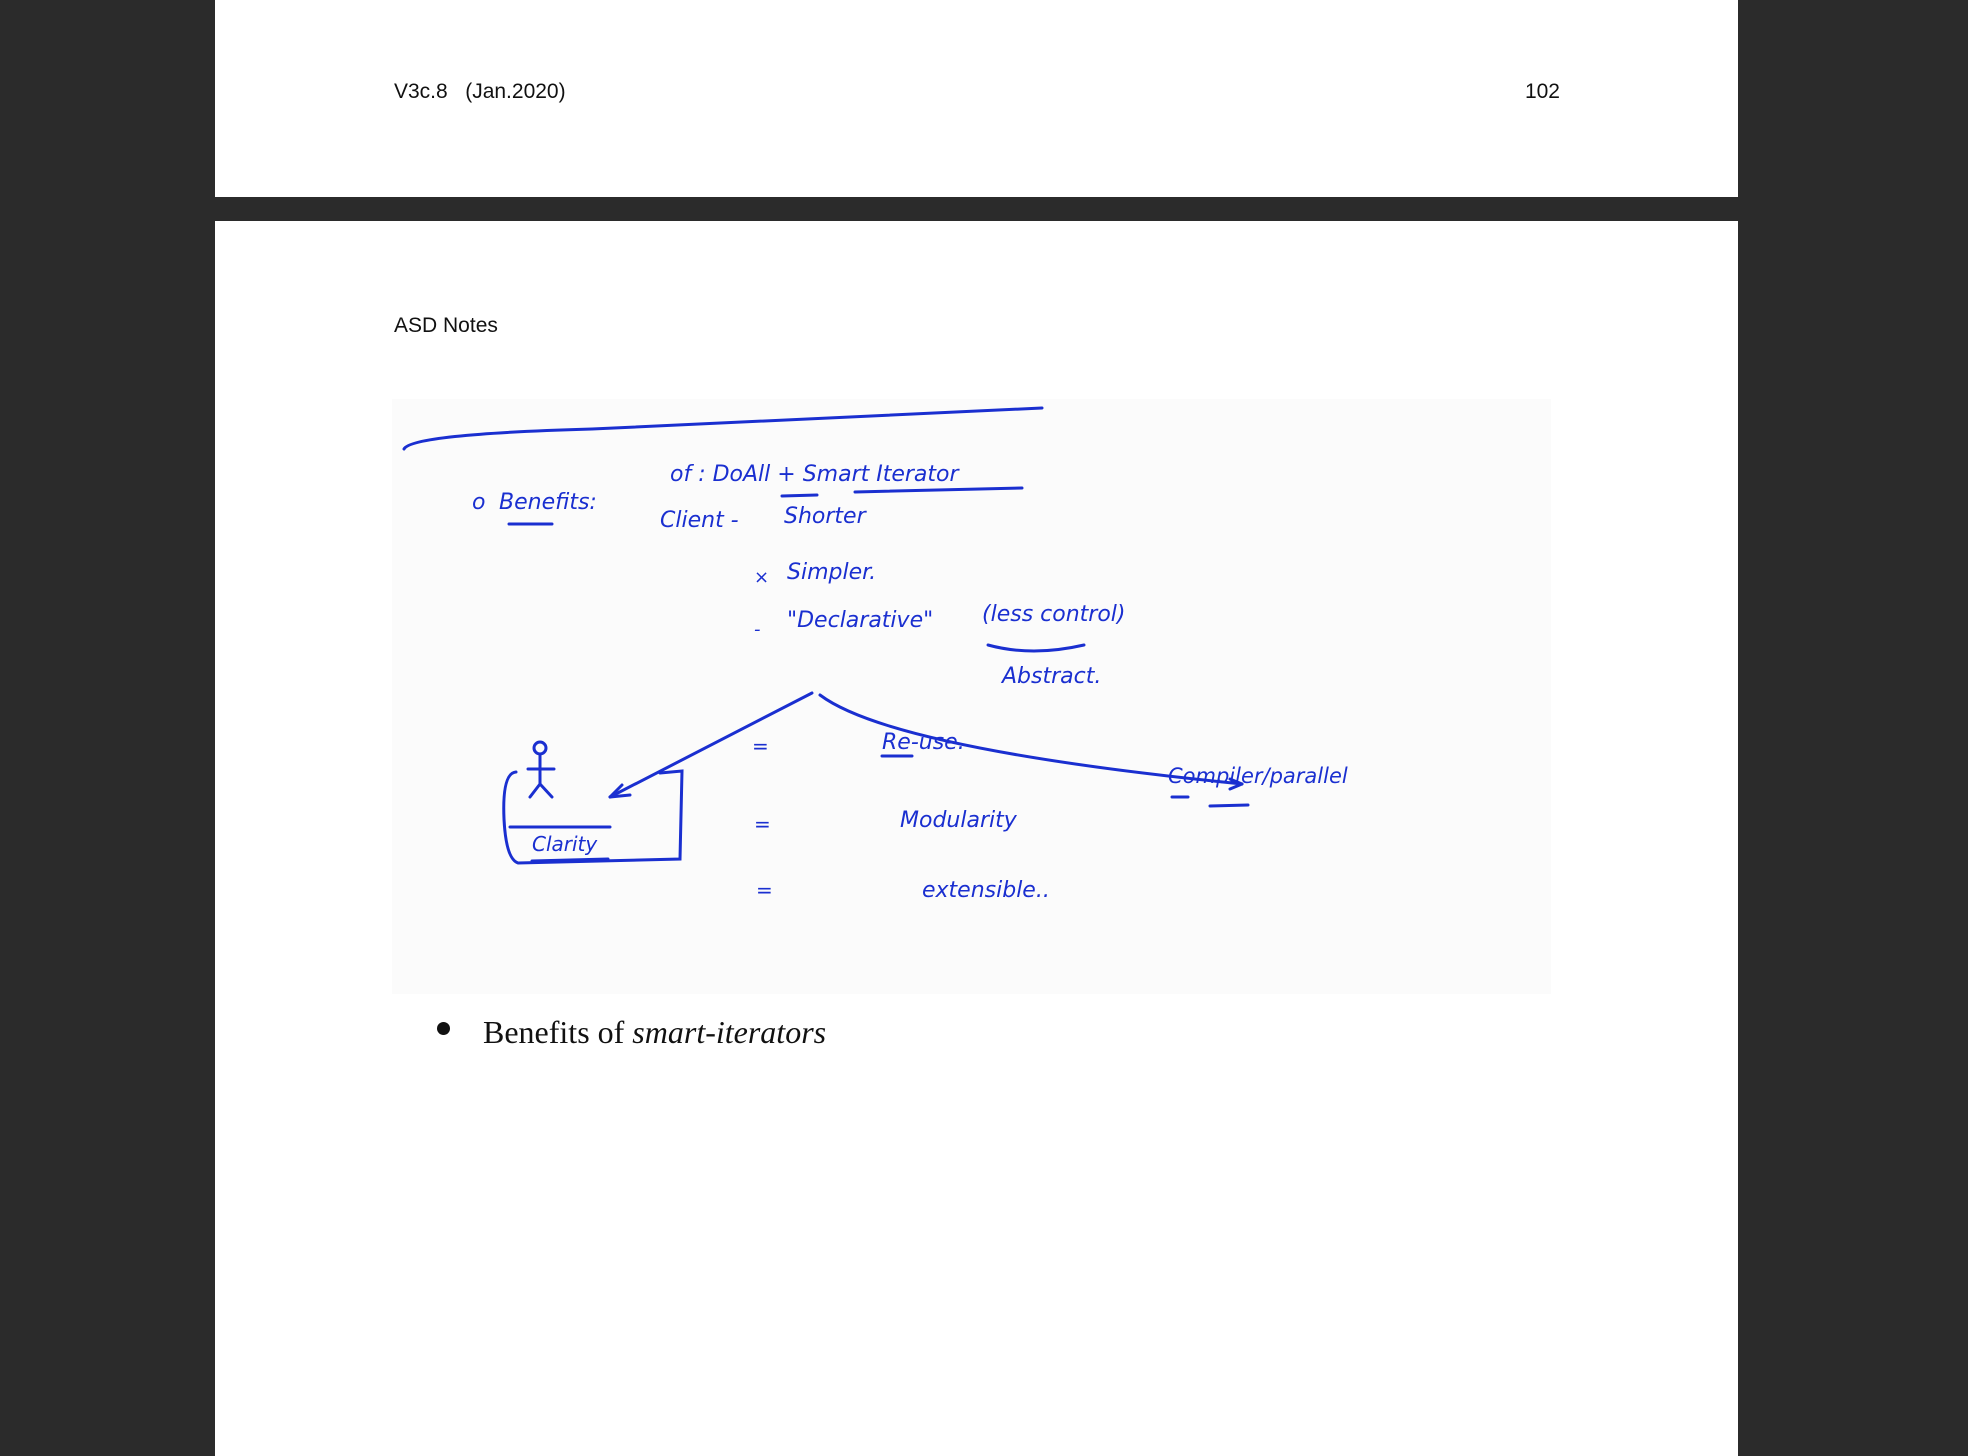  What do you see at coordinates (1229, 805) in the screenshot?
I see `underline-parallel` at bounding box center [1229, 805].